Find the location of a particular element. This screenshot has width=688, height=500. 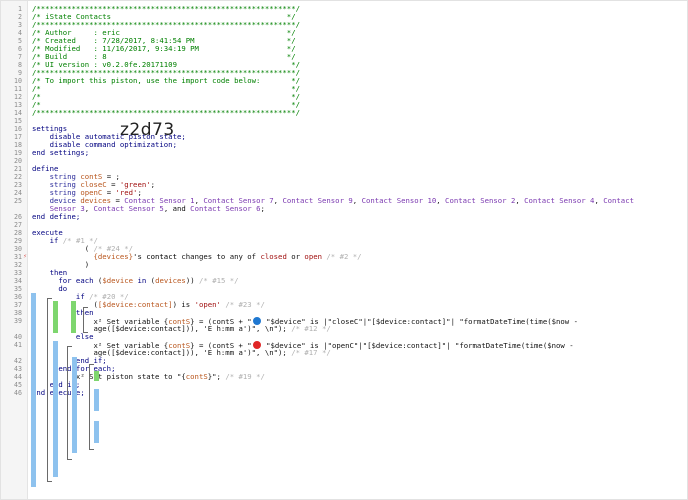

code-token: ) is is located at coordinates (183, 304).